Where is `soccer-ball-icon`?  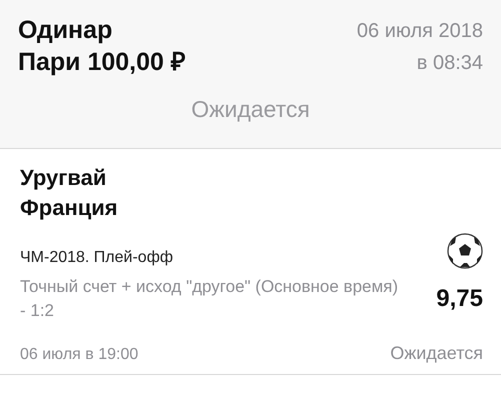
soccer-ball-icon is located at coordinates (465, 251).